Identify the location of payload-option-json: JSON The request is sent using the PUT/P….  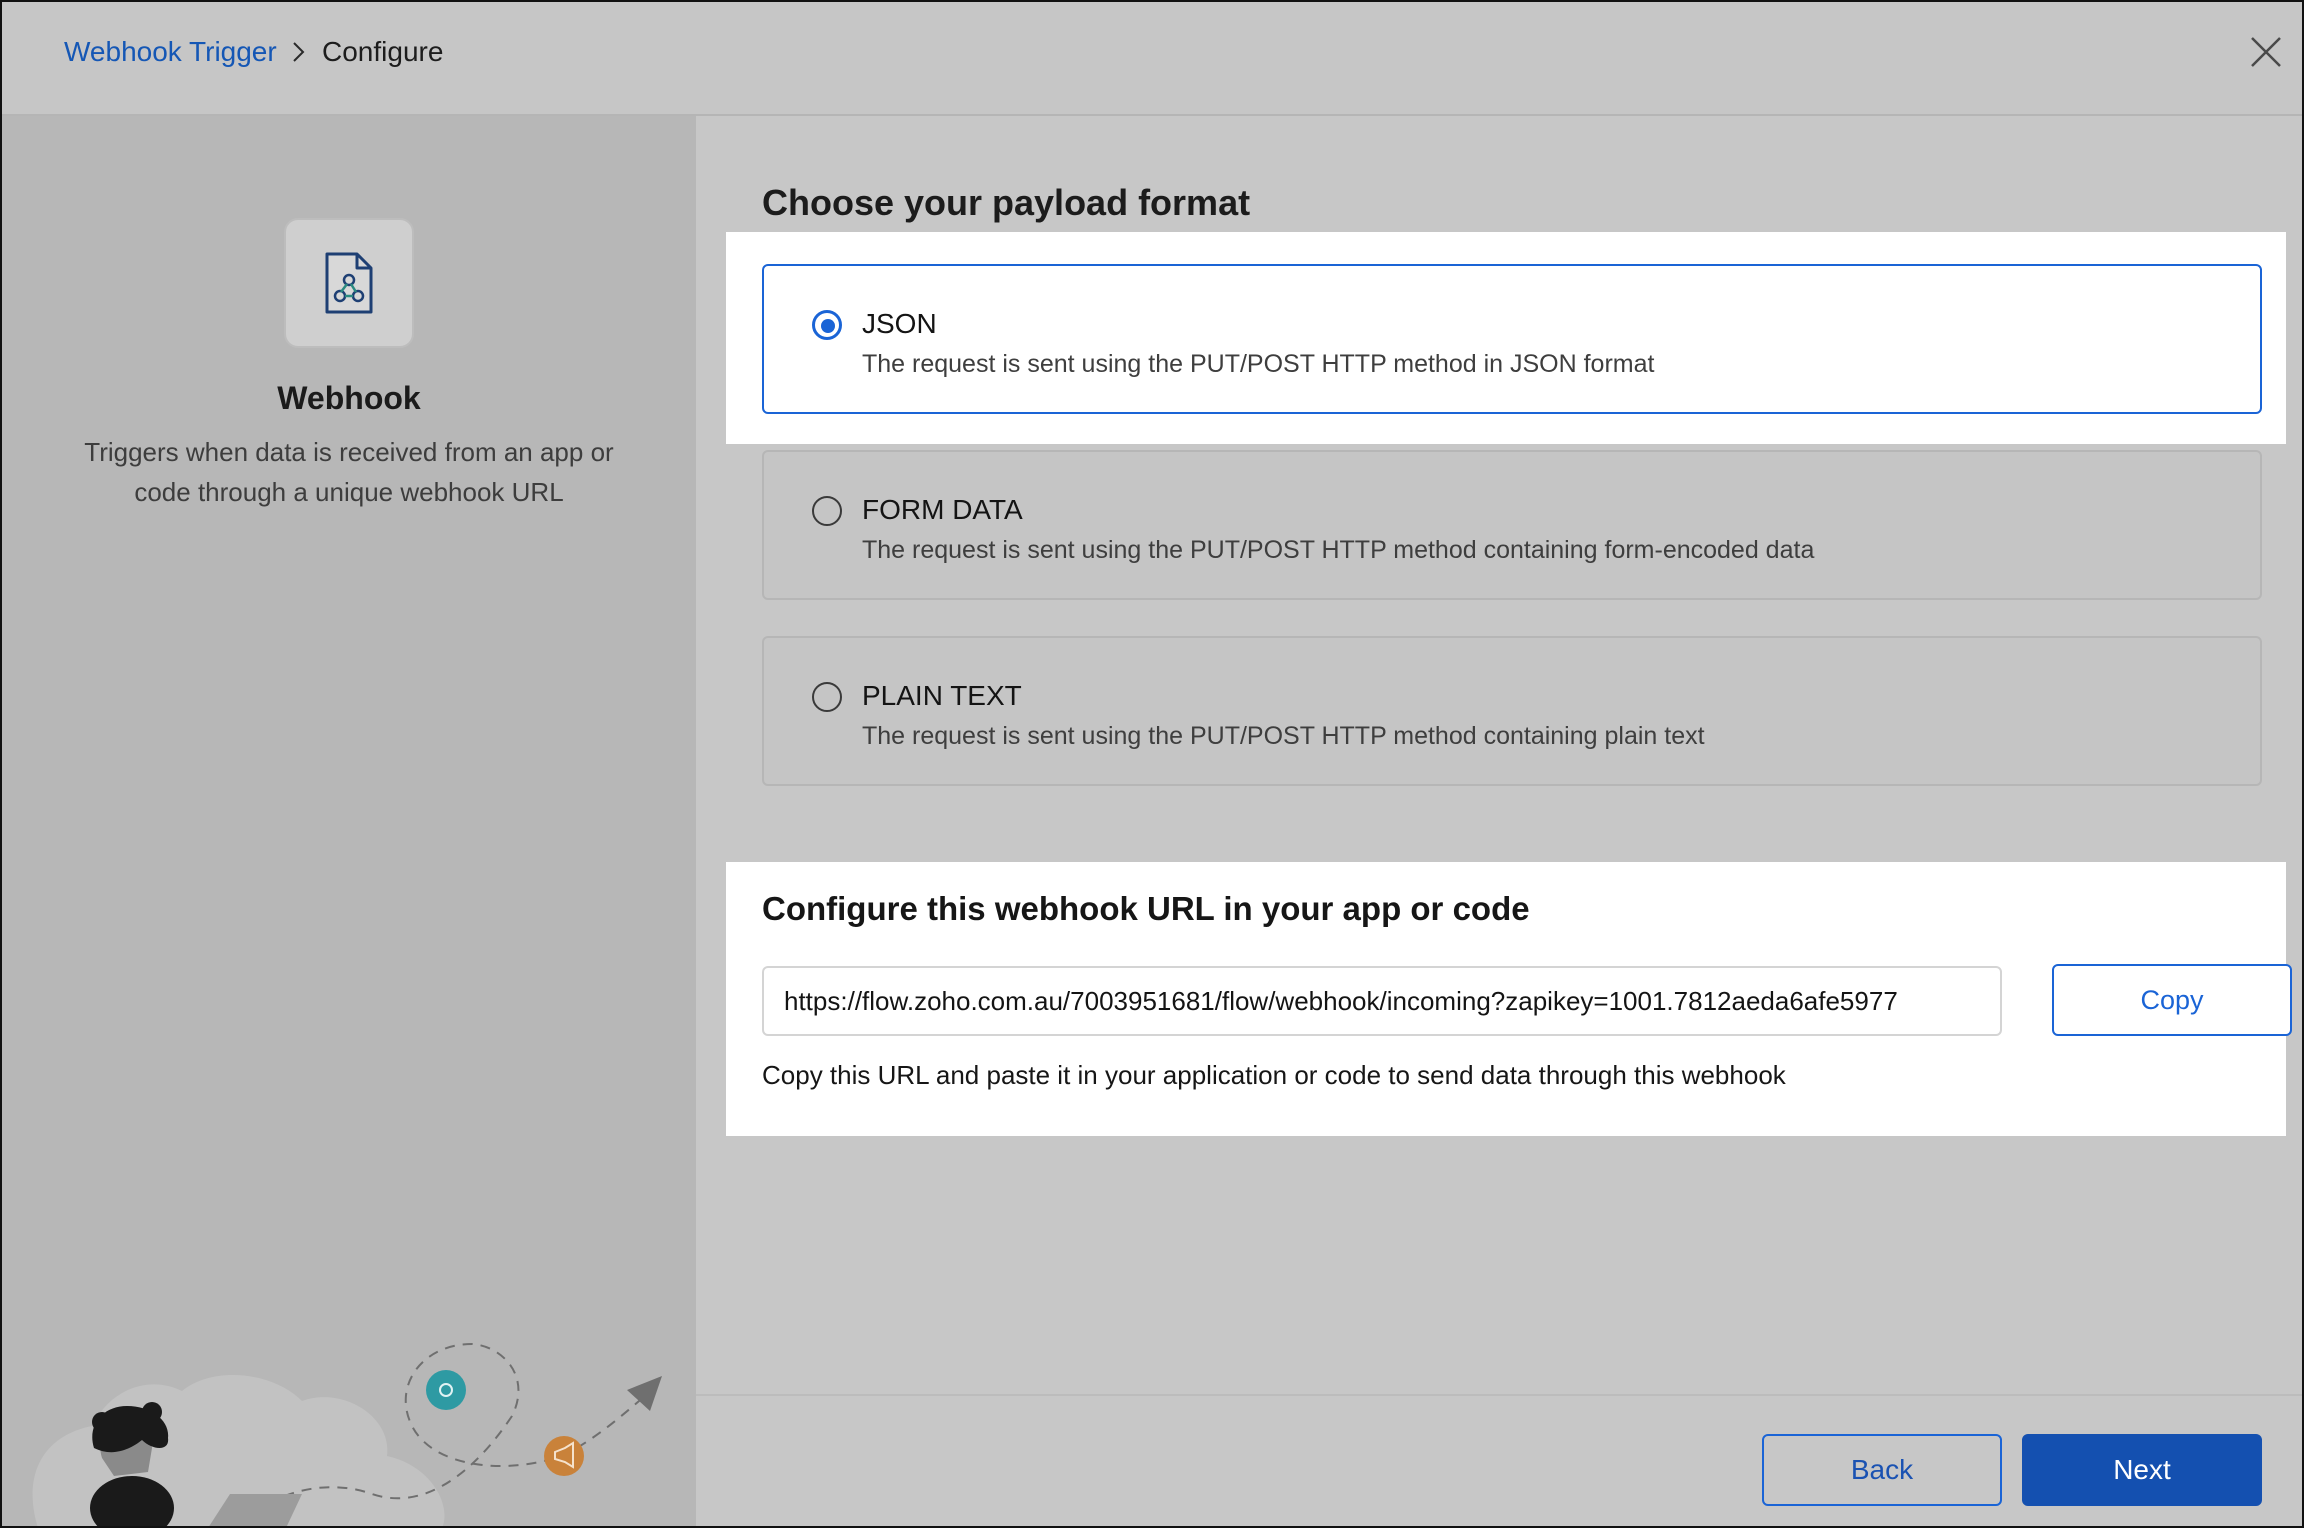
(1512, 339).